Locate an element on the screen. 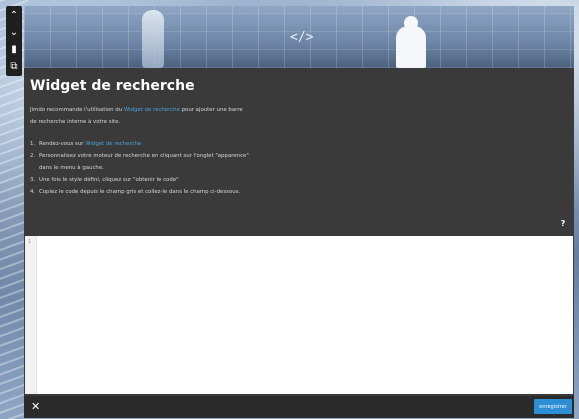  step-number: 4. is located at coordinates (33, 192).